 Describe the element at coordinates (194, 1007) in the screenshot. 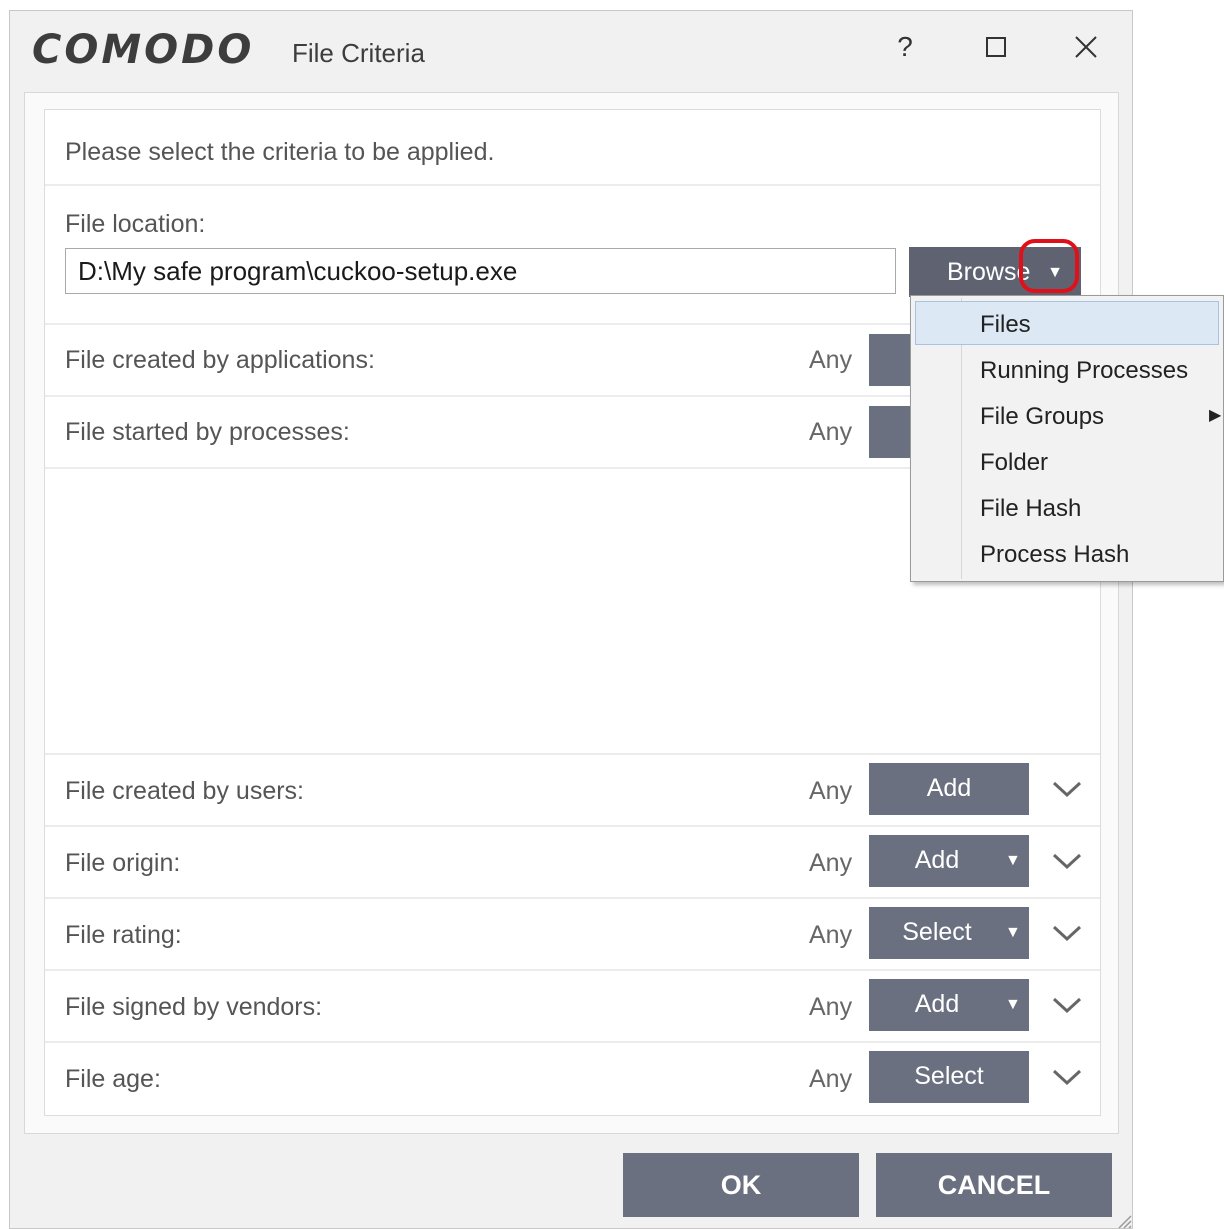

I see `criteria-label-signed-by-vendors: File signed by vendors:` at that location.